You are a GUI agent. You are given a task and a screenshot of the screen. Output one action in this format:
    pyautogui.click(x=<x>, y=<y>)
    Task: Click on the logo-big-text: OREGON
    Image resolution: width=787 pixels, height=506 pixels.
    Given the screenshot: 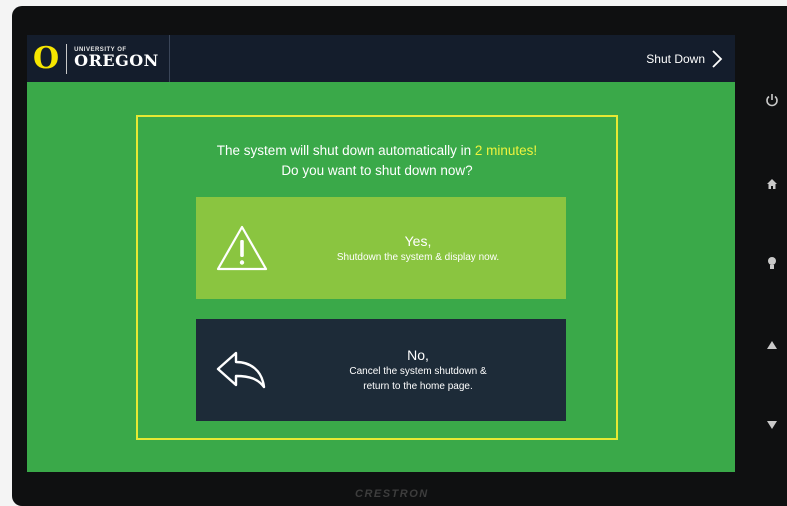 What is the action you would take?
    pyautogui.click(x=116, y=61)
    